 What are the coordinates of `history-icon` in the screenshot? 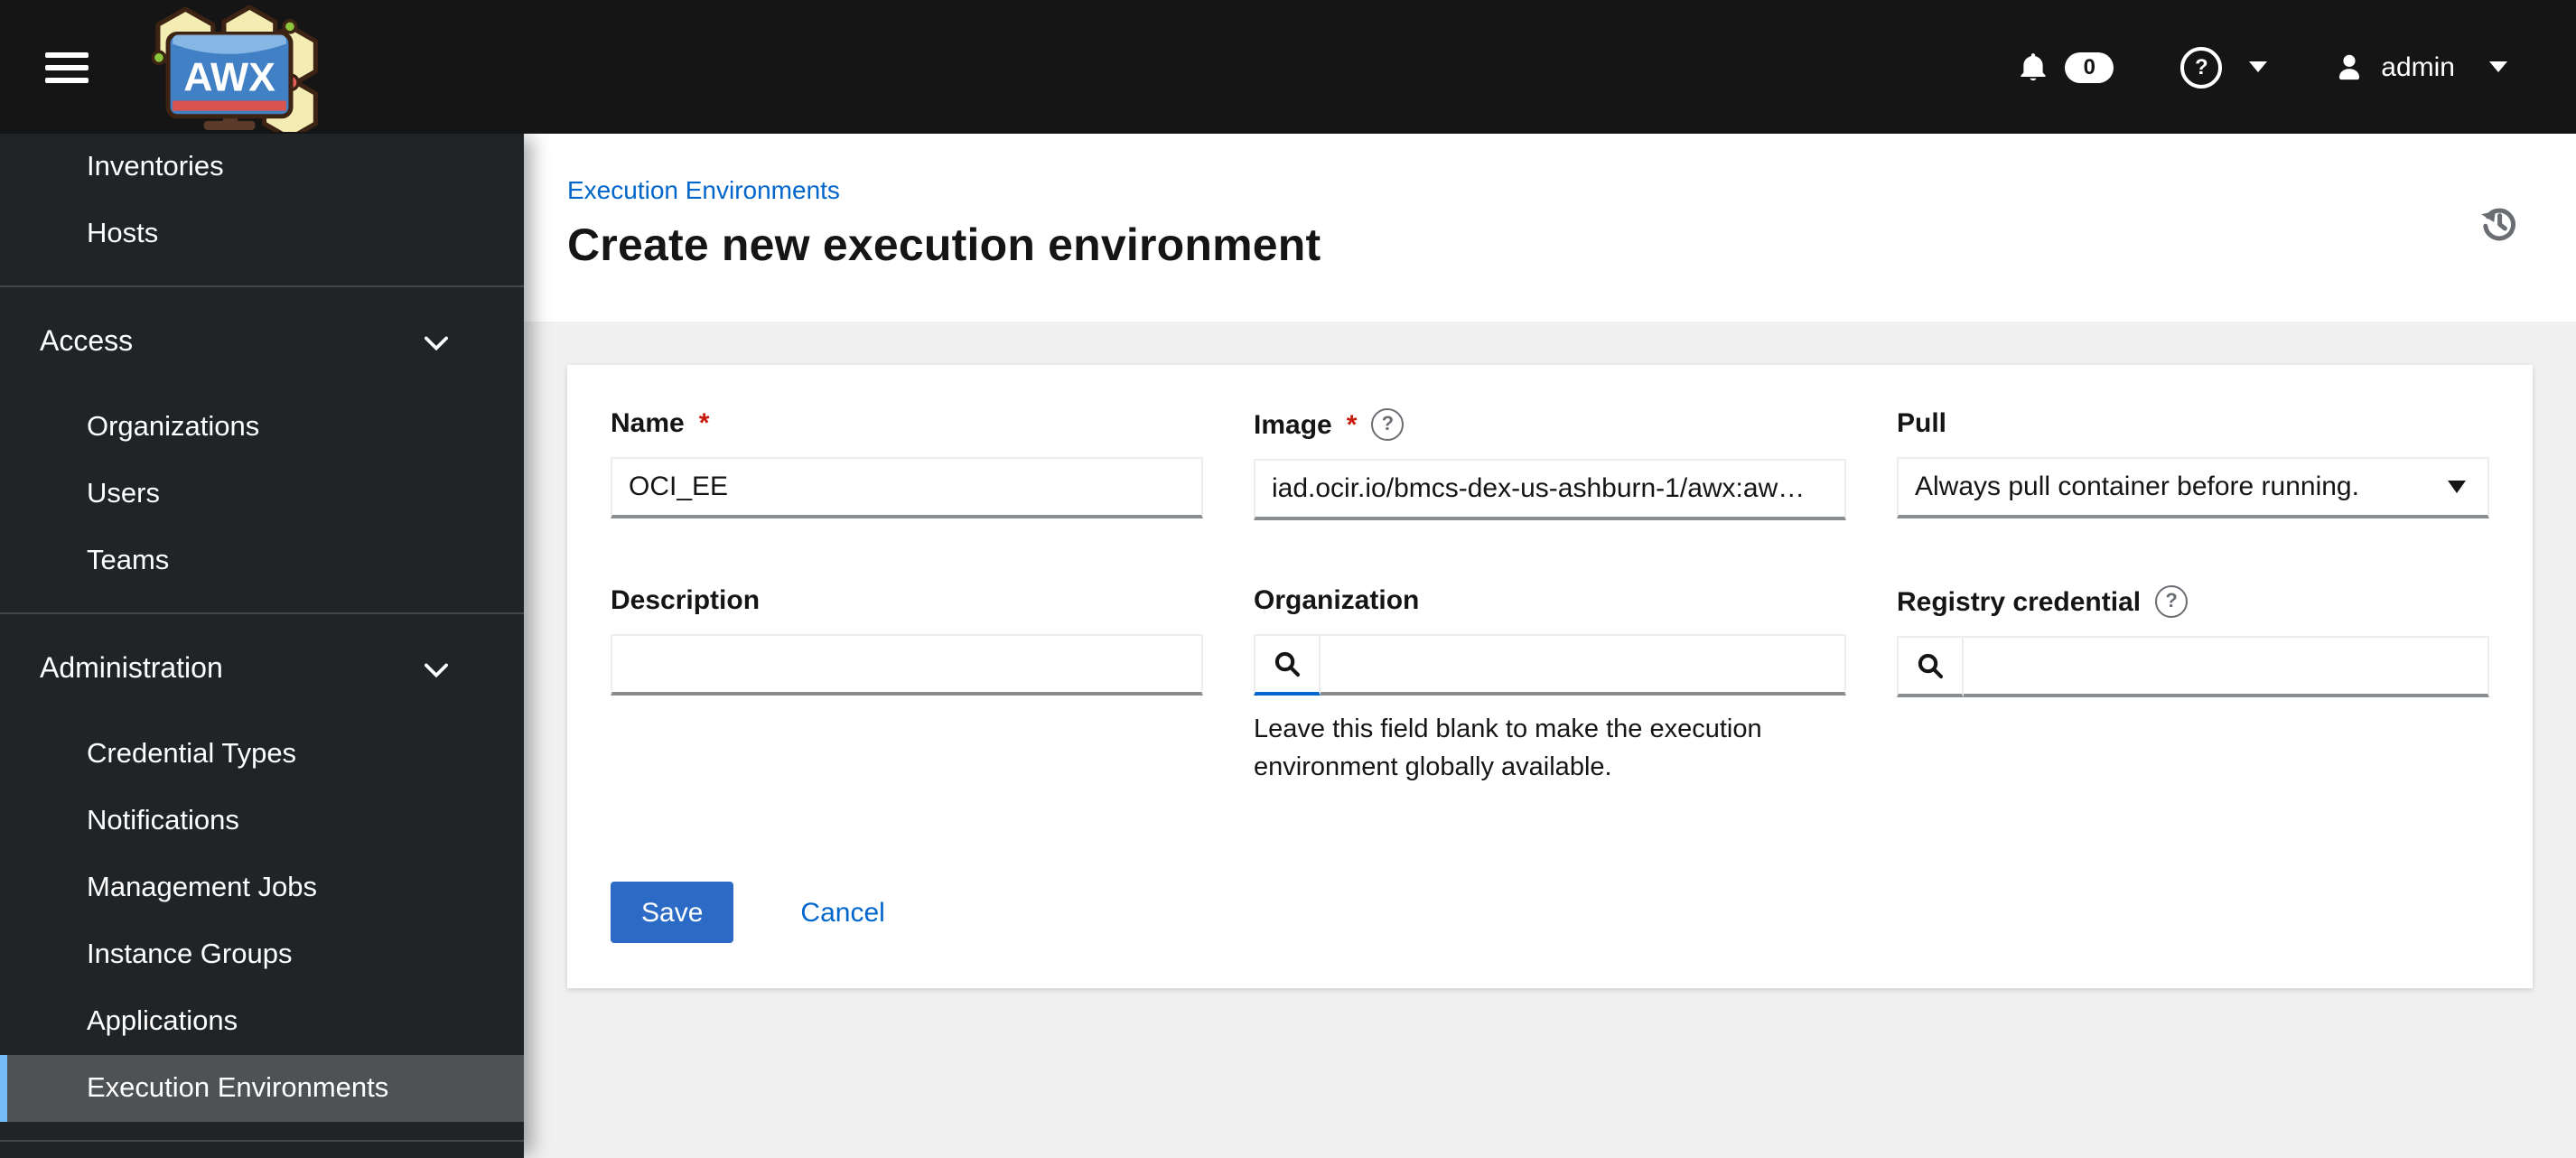 It's located at (2498, 225).